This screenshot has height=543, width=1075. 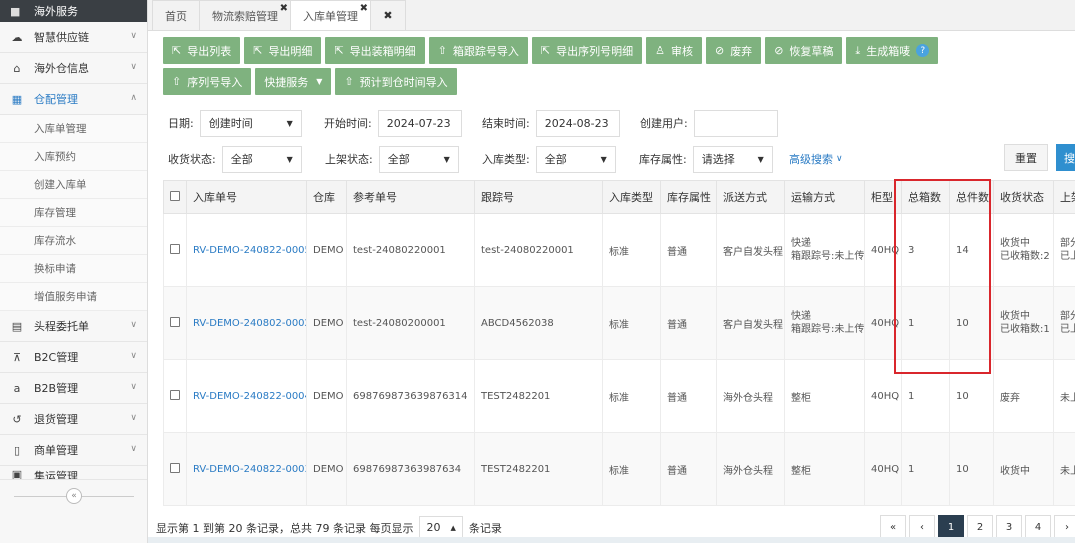 I want to click on start-time-input: 2024-07-23, so click(x=419, y=123).